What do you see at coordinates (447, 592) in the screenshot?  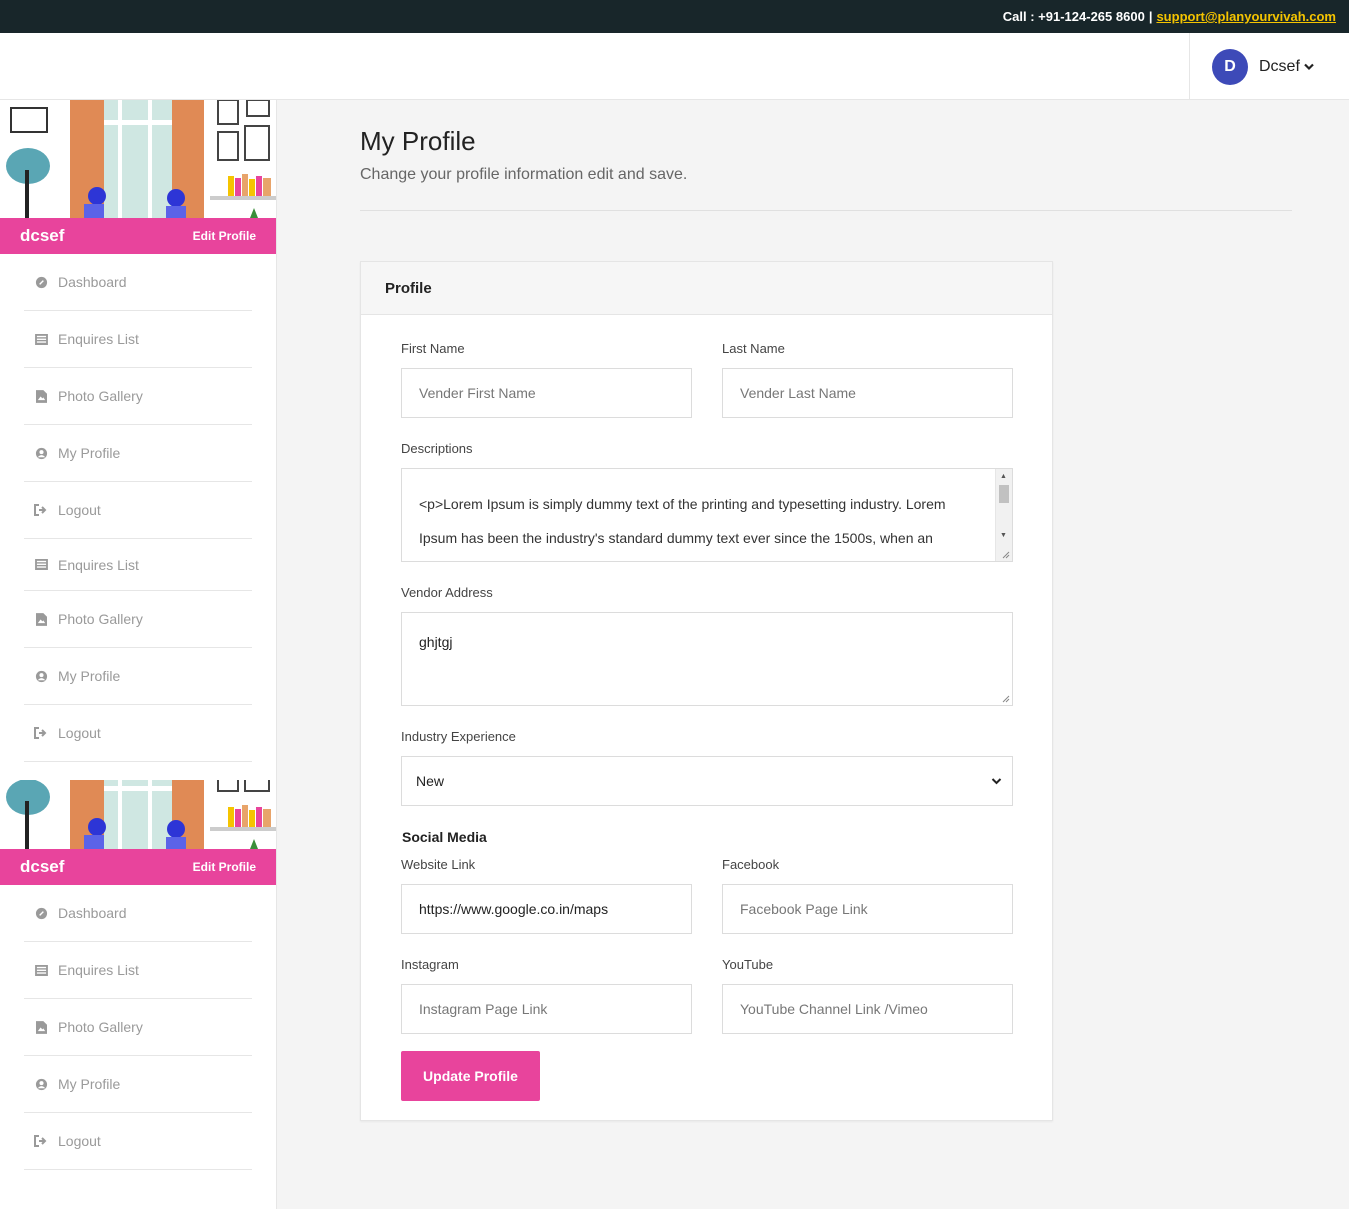 I see `vendor-address-label: Vendor Address` at bounding box center [447, 592].